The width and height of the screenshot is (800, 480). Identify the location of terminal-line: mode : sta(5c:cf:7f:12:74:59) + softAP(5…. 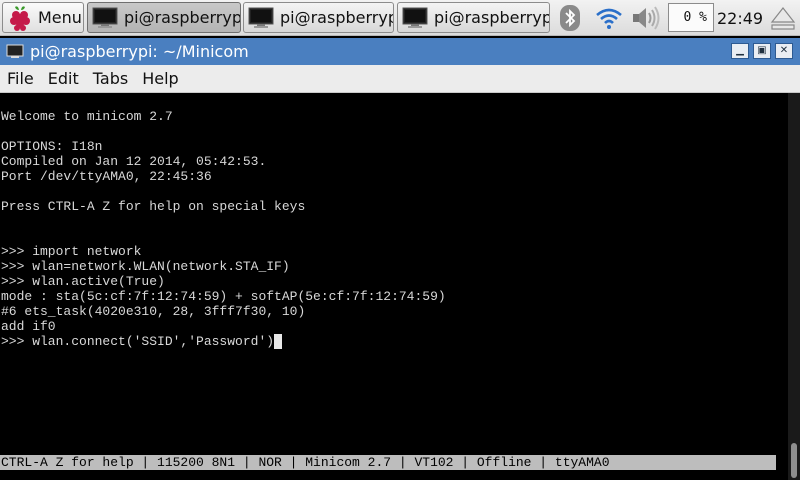
(223, 296).